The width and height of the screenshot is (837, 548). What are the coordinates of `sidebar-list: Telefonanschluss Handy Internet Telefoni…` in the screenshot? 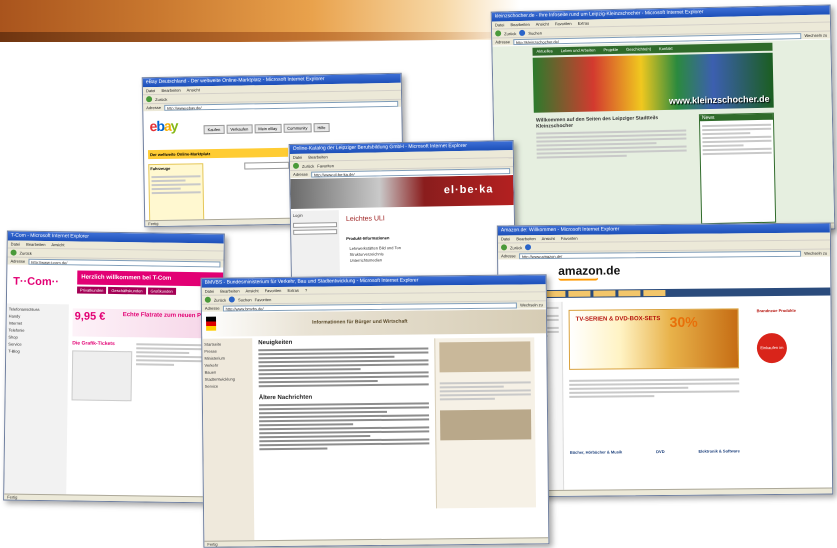 It's located at (37, 331).